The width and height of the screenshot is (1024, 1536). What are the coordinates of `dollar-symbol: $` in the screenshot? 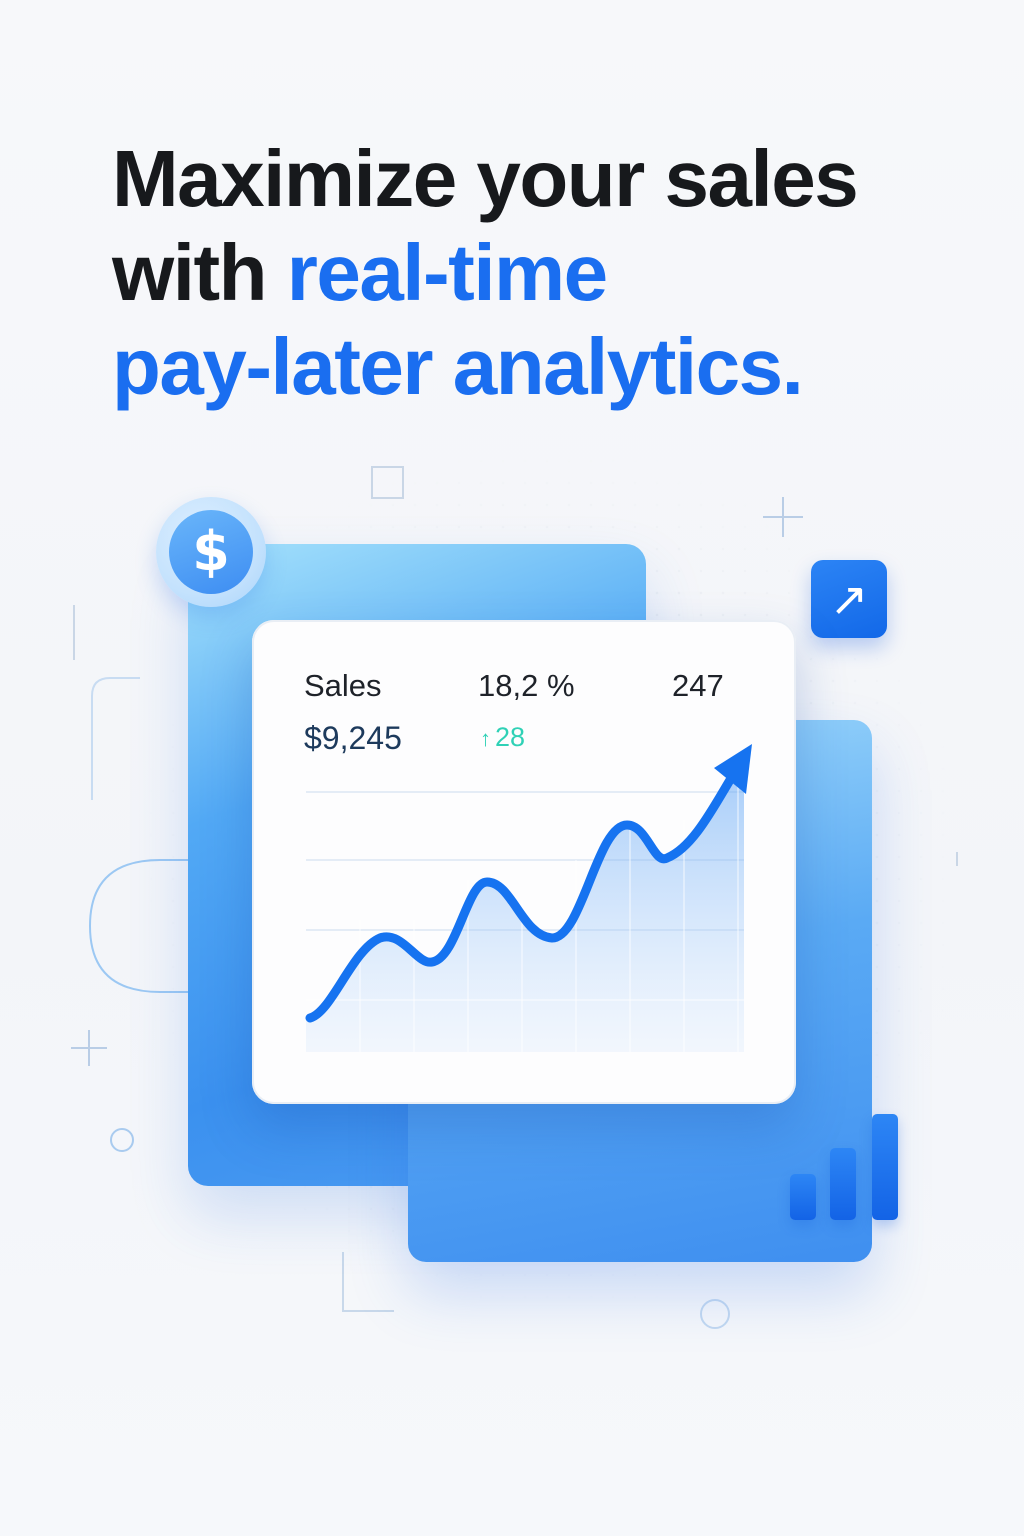 It's located at (211, 552).